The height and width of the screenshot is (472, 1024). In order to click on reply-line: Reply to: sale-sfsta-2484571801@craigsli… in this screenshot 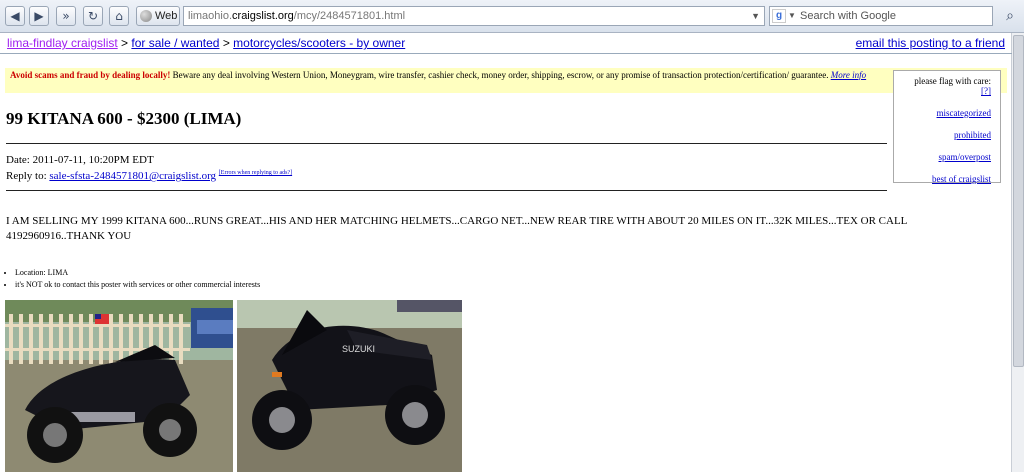, I will do `click(149, 176)`.